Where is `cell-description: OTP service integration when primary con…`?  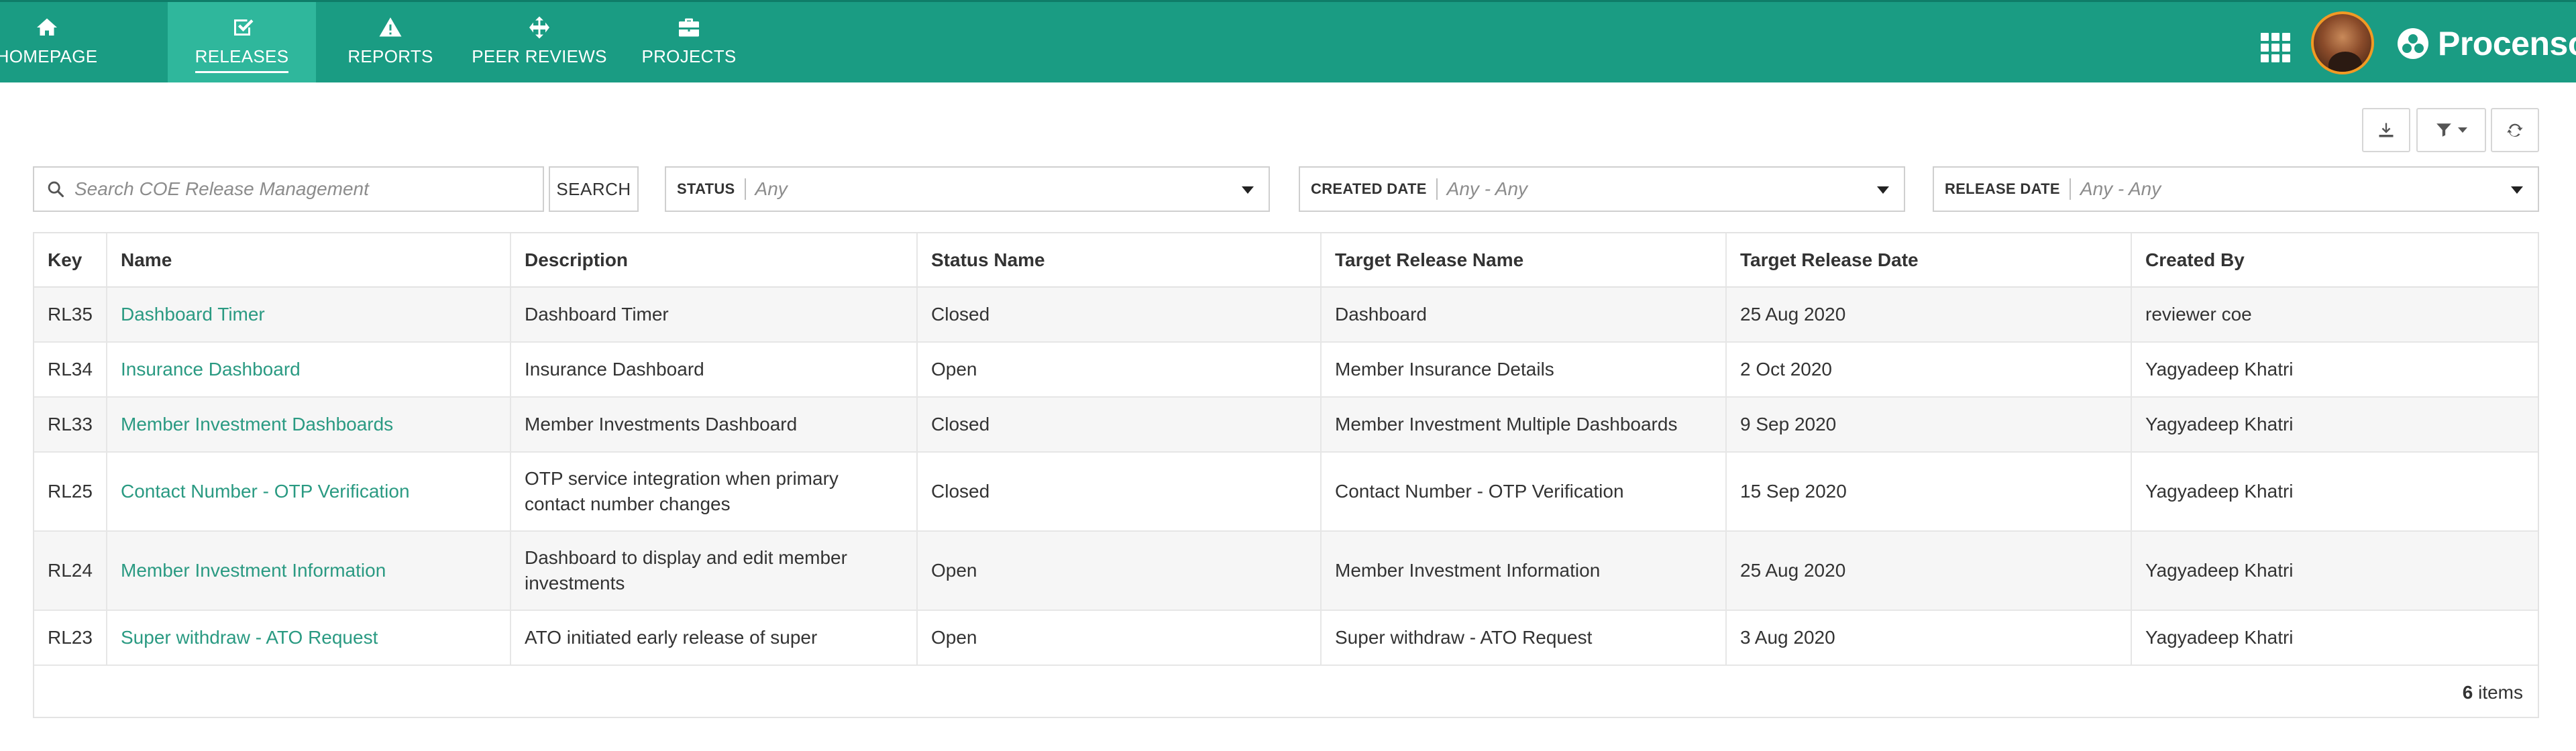
cell-description: OTP service integration when primary con… is located at coordinates (714, 492).